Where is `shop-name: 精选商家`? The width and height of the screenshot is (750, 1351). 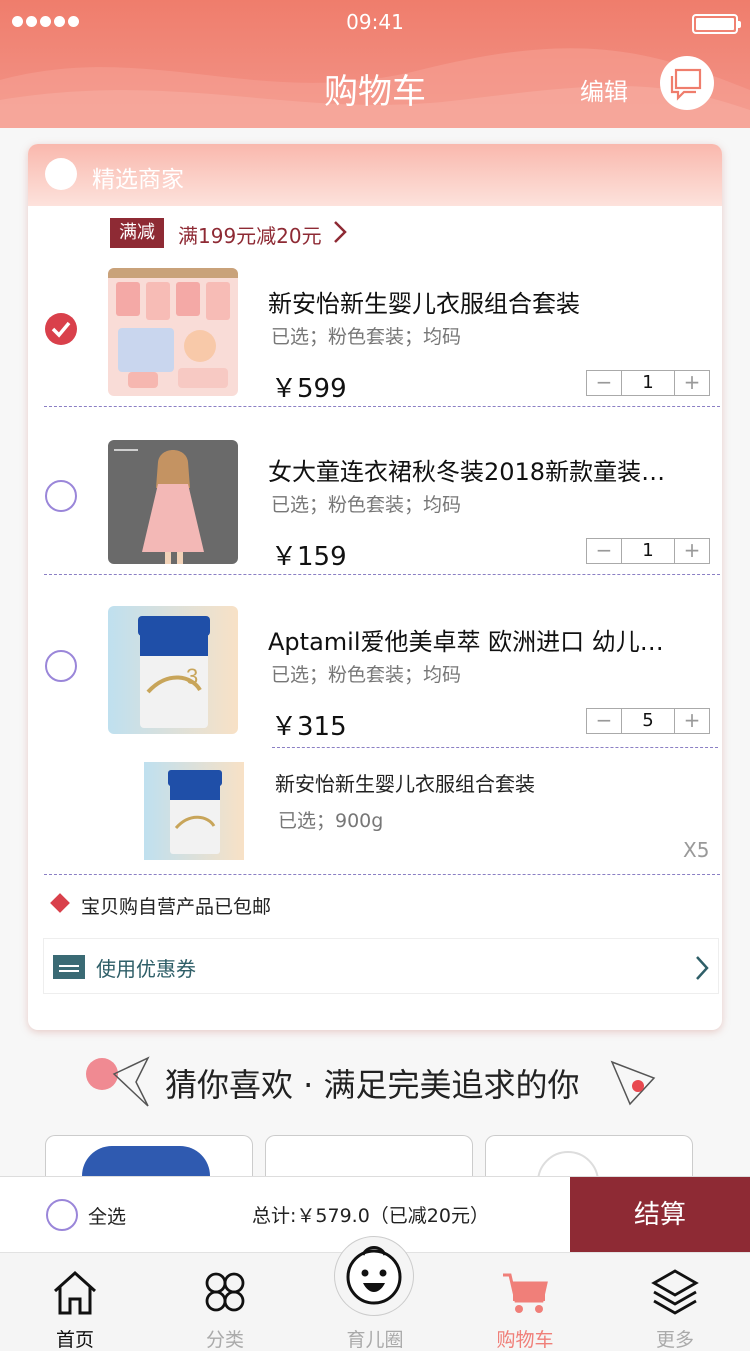
shop-name: 精选商家 is located at coordinates (138, 180).